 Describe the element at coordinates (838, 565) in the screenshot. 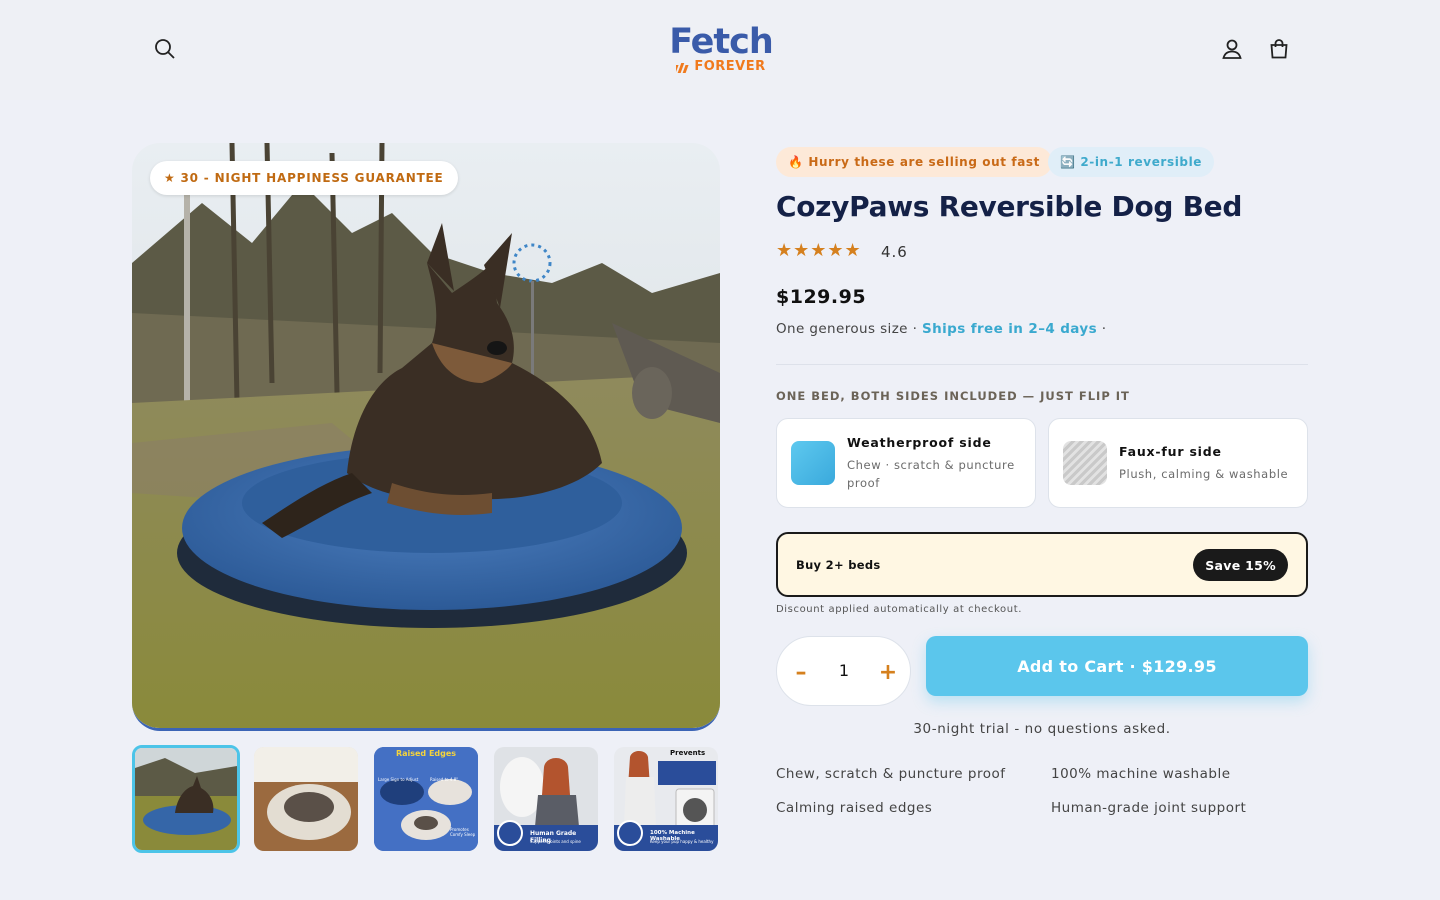

I see `bundle-label: Buy 2+ beds` at that location.